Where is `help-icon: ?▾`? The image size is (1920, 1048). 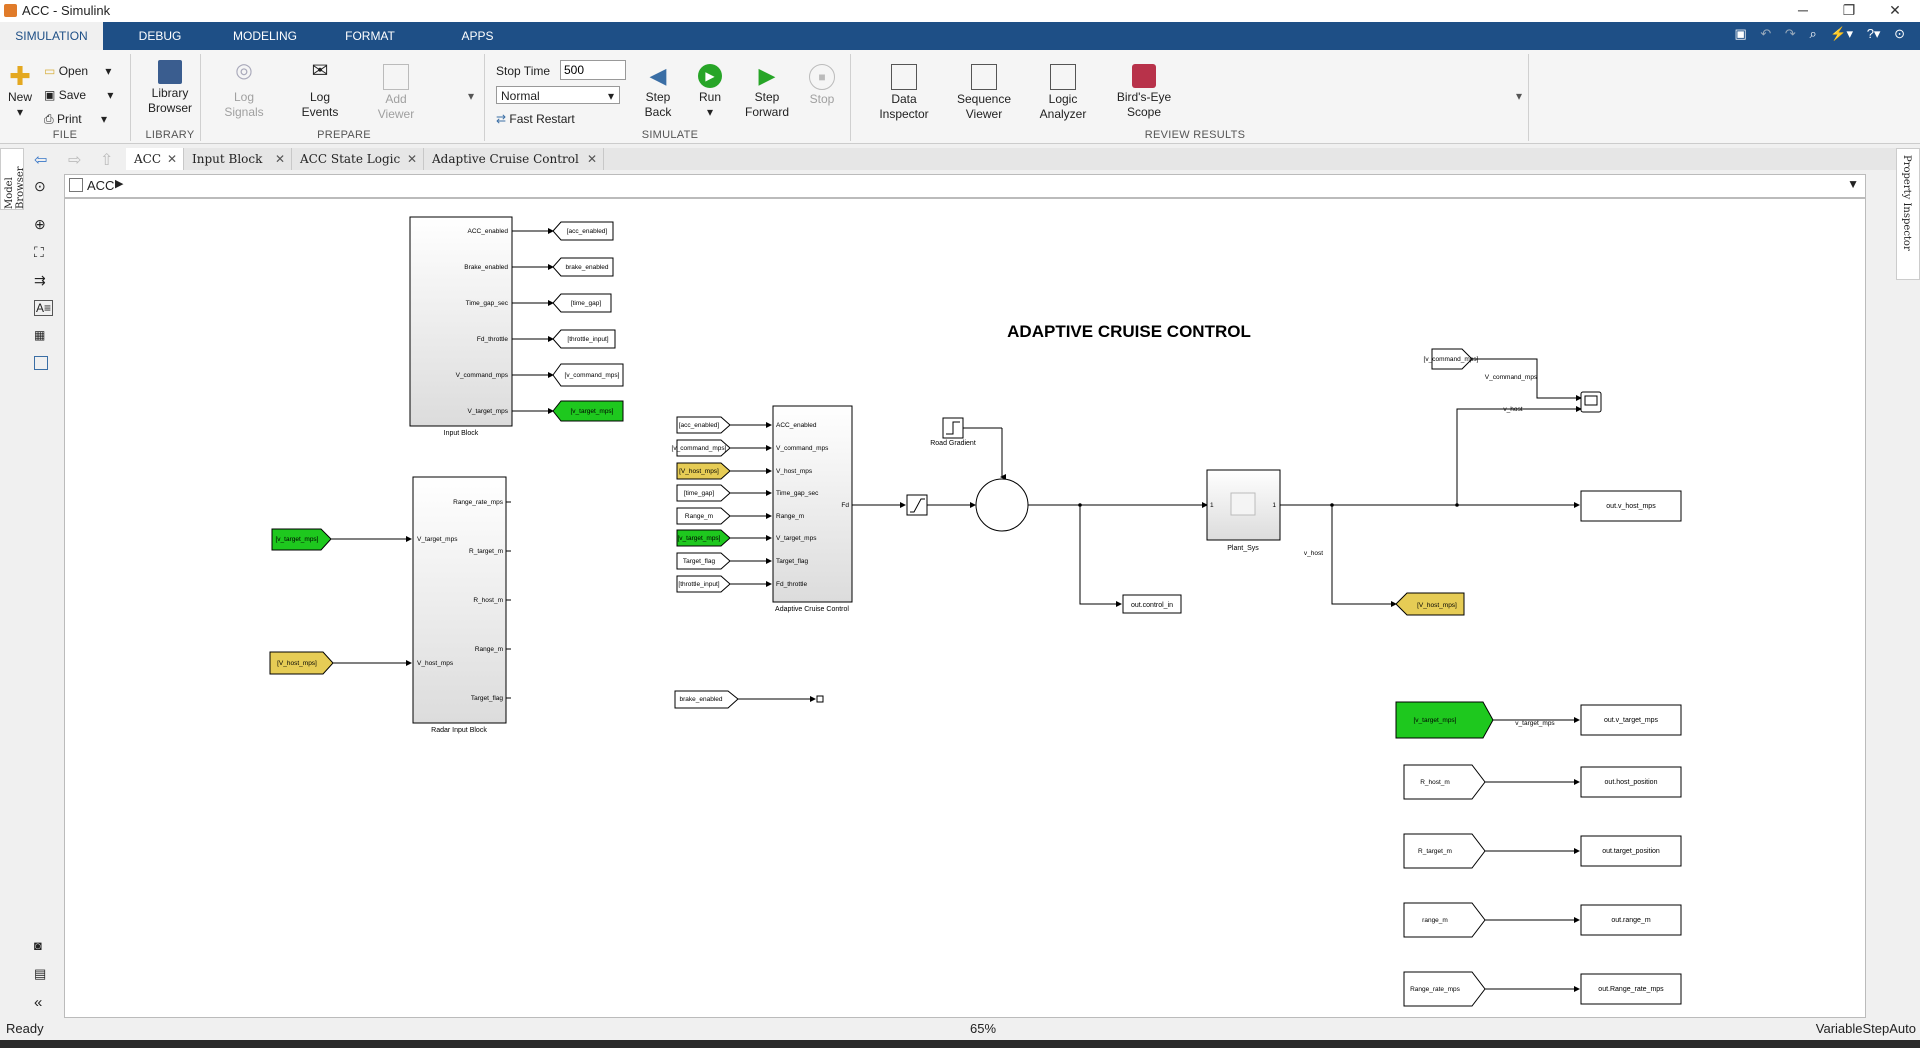 help-icon: ?▾ is located at coordinates (1874, 34).